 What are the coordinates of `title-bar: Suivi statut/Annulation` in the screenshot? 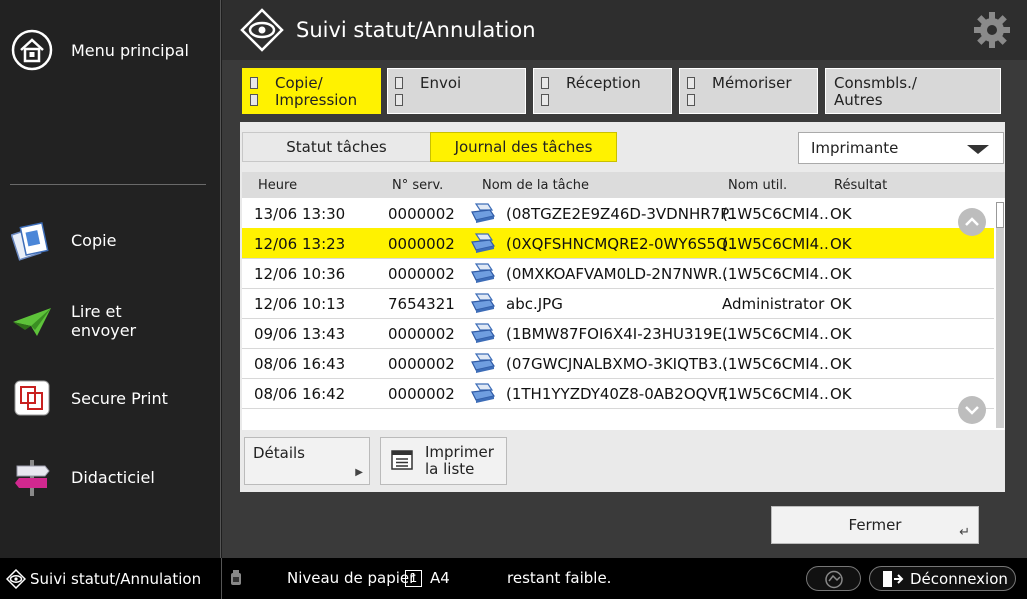 It's located at (624, 30).